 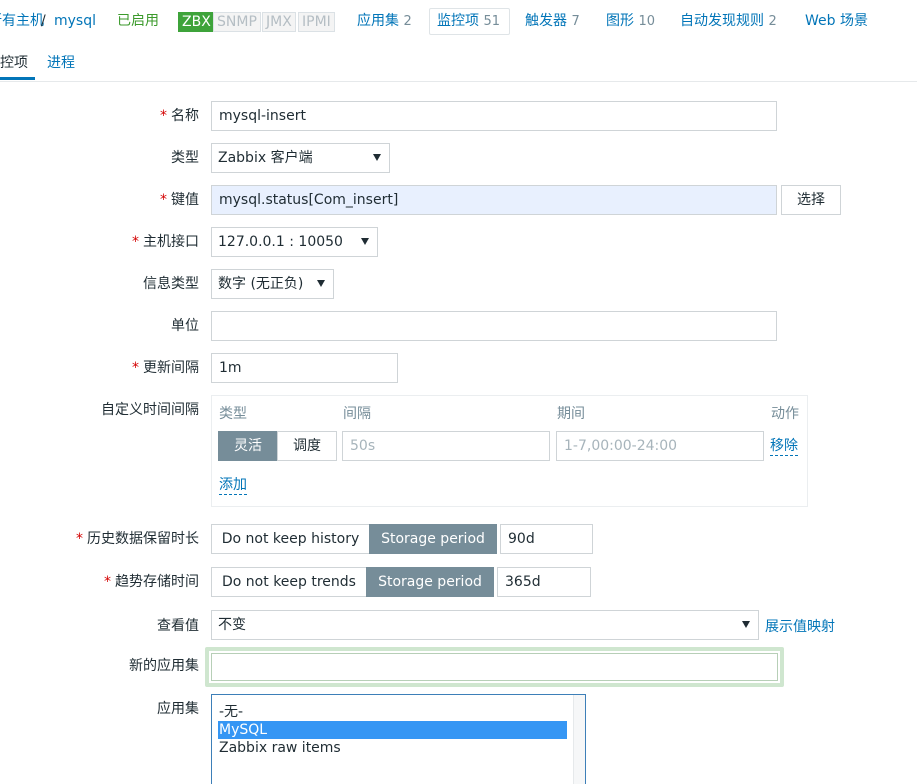 I want to click on trends-label: * 趋势存储时间, so click(x=151, y=582).